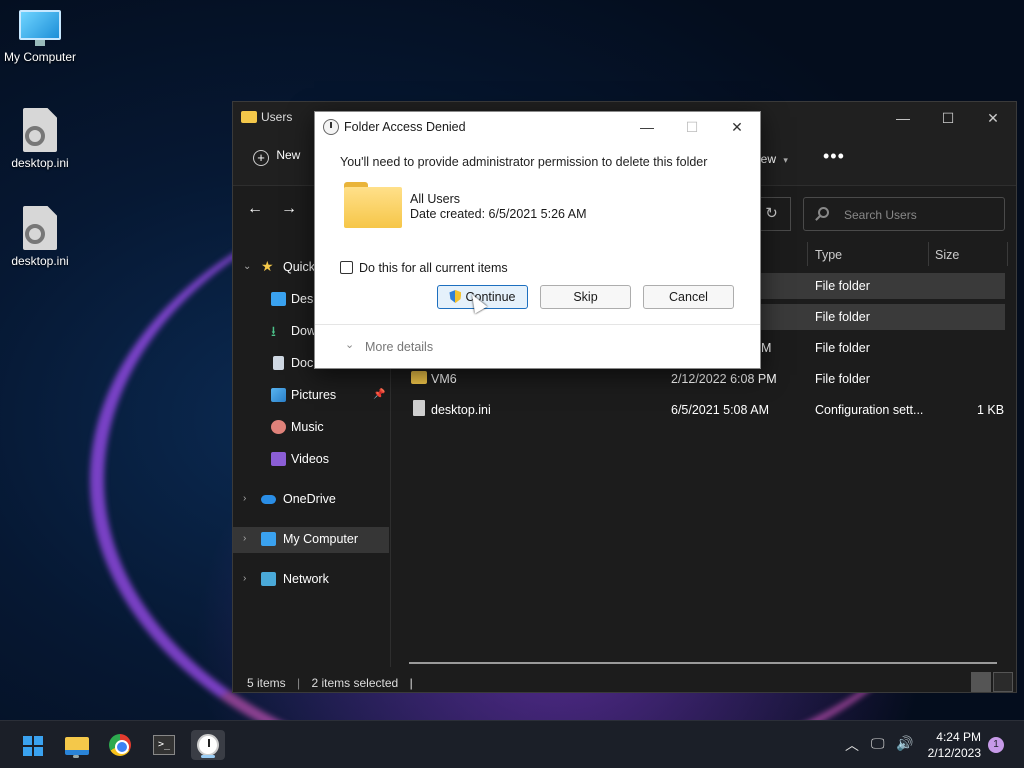  What do you see at coordinates (461, 410) in the screenshot?
I see `file-name: desktop.ini` at bounding box center [461, 410].